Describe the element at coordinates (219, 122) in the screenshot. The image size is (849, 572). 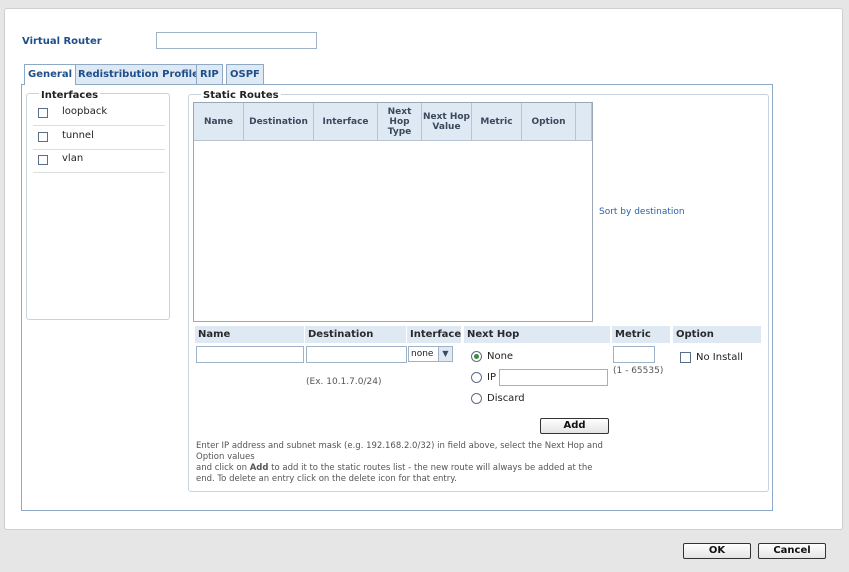
I see `column-header-name: Name` at that location.